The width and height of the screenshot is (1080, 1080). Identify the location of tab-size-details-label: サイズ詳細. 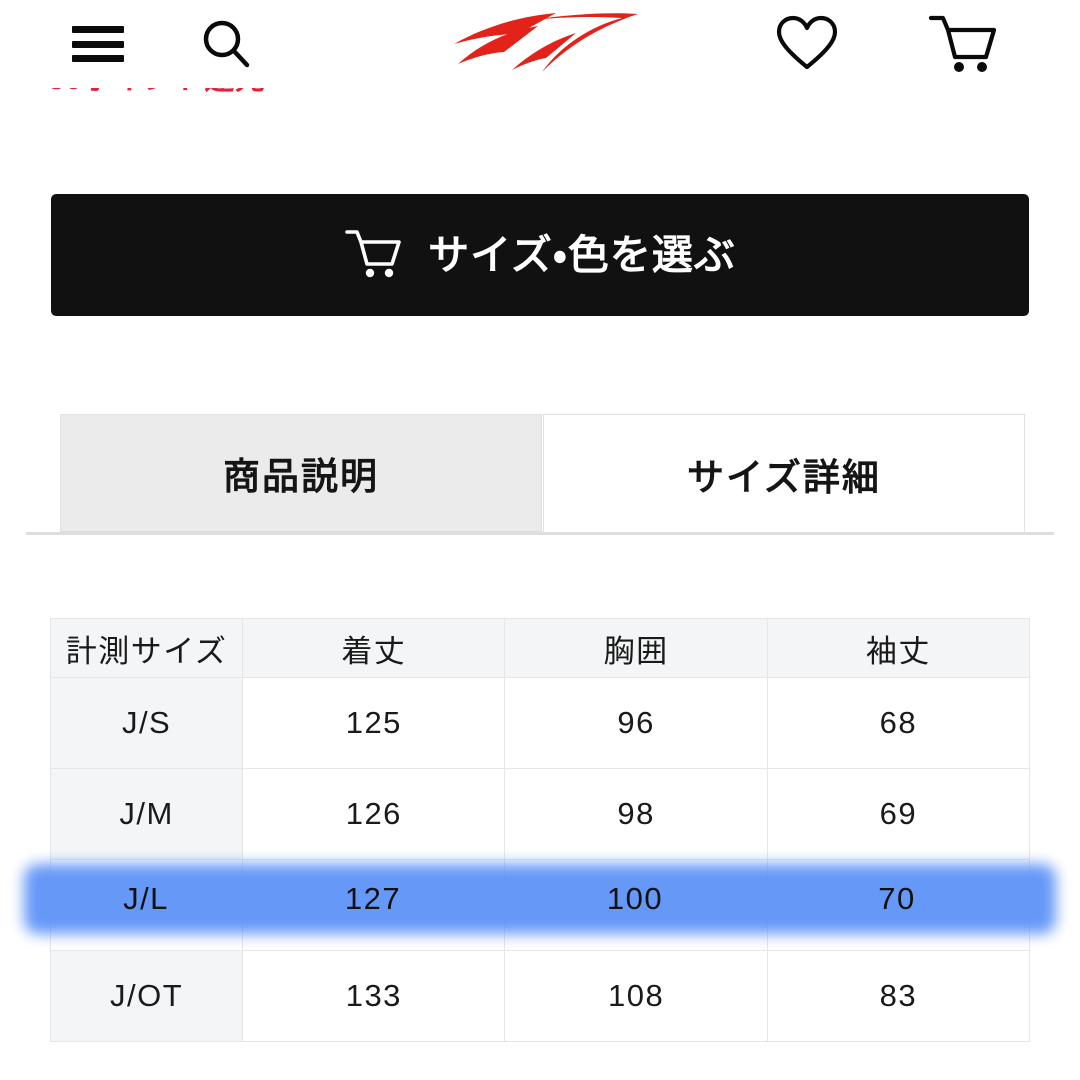
(784, 477).